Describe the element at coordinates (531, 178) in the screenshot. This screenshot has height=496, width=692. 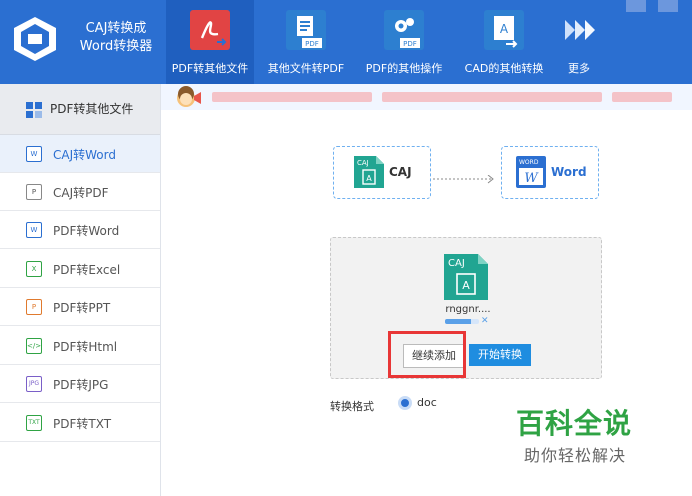
I see `svg-text: W` at that location.